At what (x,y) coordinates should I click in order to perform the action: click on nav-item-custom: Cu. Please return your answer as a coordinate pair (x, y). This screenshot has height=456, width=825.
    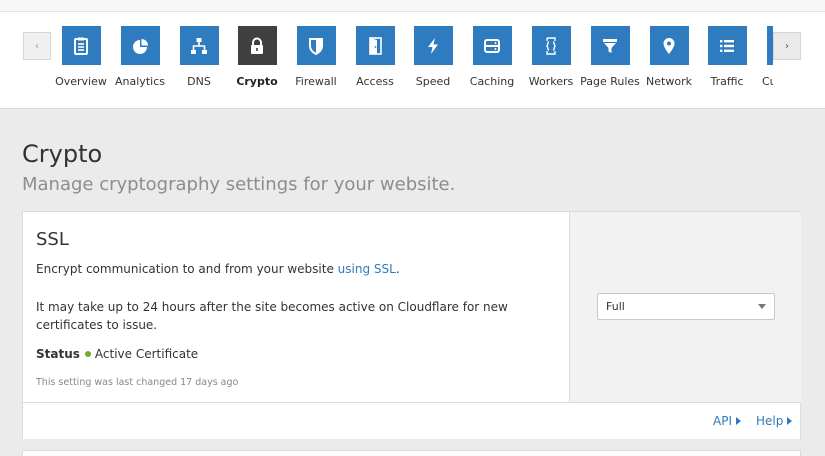
    Looking at the image, I should click on (763, 57).